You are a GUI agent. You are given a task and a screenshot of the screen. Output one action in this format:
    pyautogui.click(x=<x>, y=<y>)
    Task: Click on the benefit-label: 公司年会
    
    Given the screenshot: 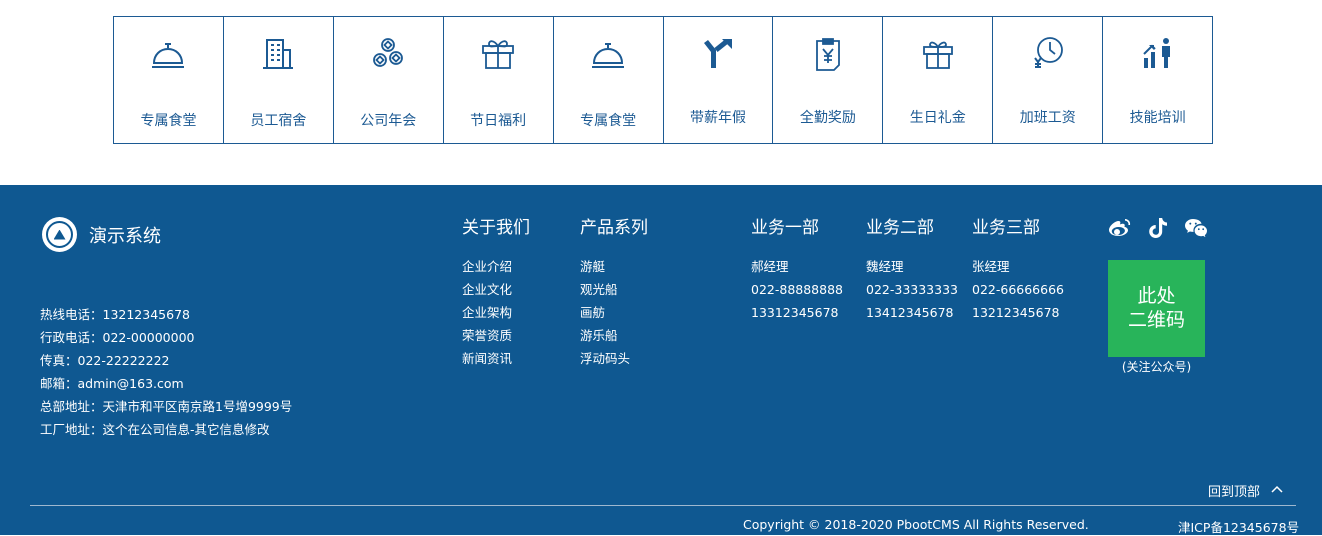 What is the action you would take?
    pyautogui.click(x=388, y=121)
    